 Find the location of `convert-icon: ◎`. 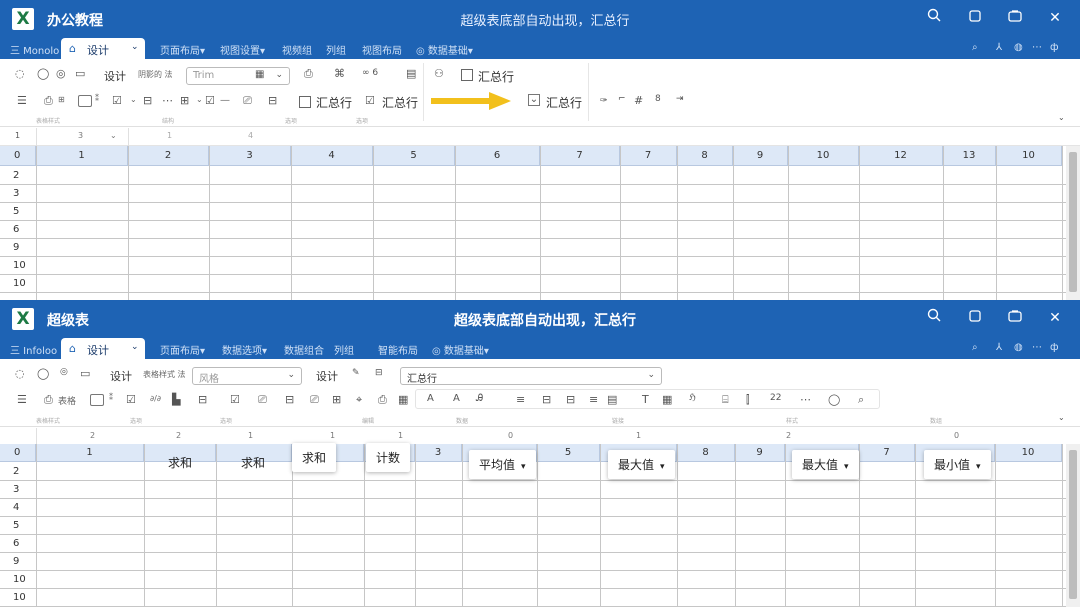

convert-icon: ◎ is located at coordinates (61, 73).